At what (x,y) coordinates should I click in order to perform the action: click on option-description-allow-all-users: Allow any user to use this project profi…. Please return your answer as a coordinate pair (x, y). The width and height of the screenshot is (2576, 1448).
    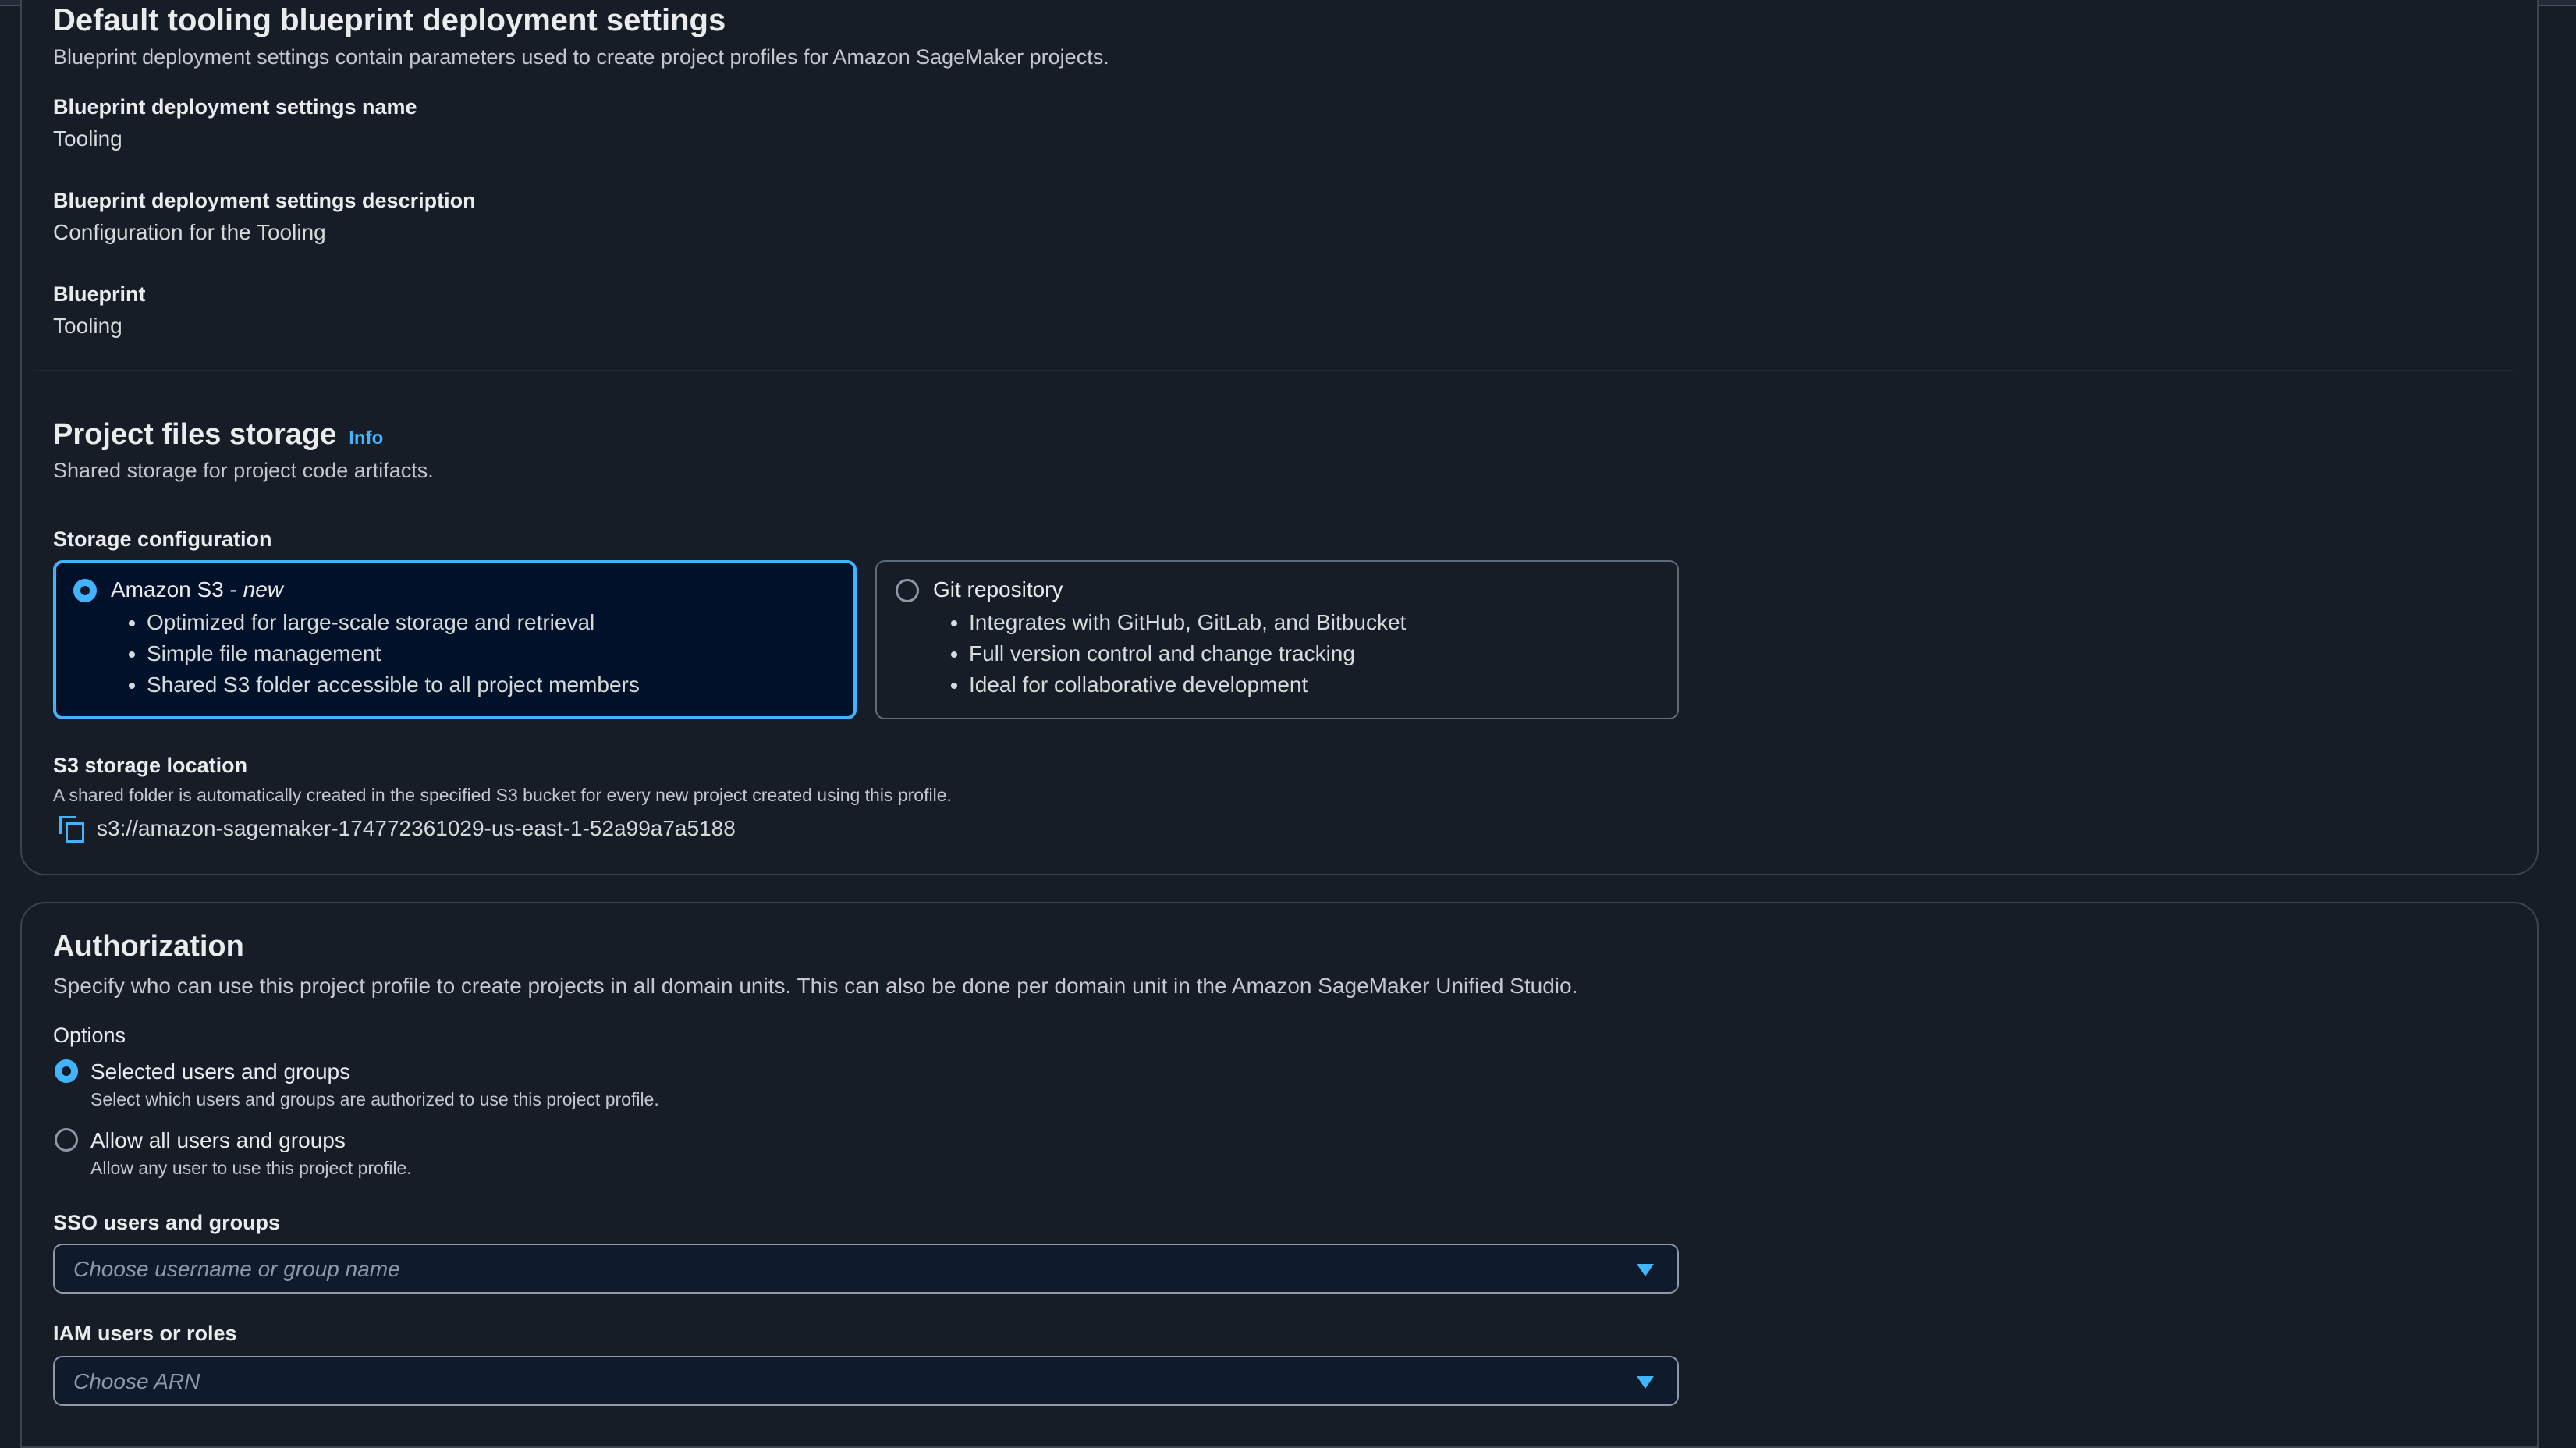
    Looking at the image, I should click on (251, 1168).